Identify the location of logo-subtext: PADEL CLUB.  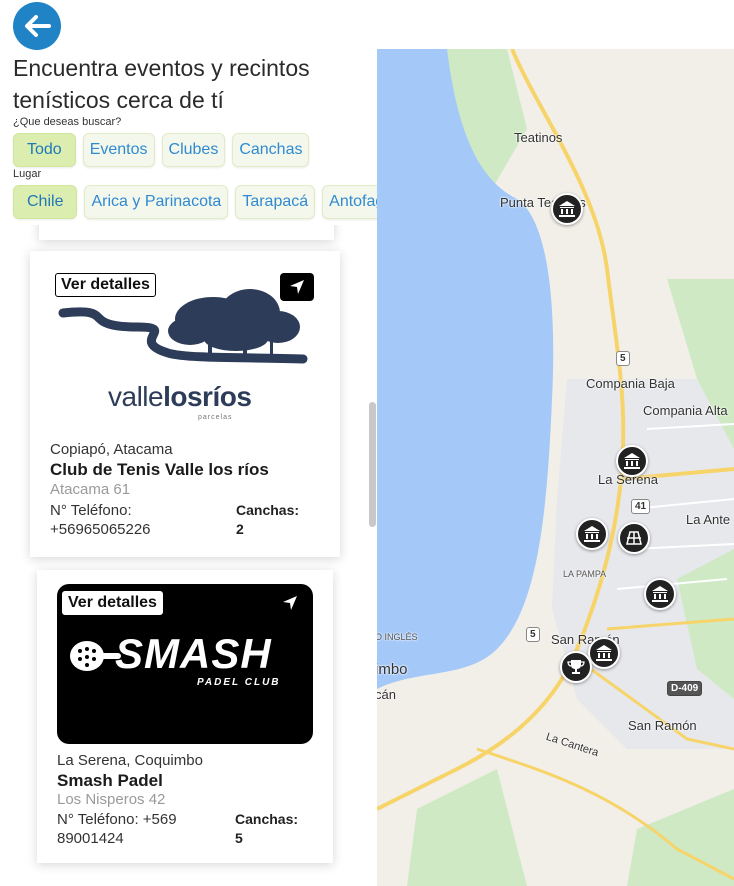
(239, 682).